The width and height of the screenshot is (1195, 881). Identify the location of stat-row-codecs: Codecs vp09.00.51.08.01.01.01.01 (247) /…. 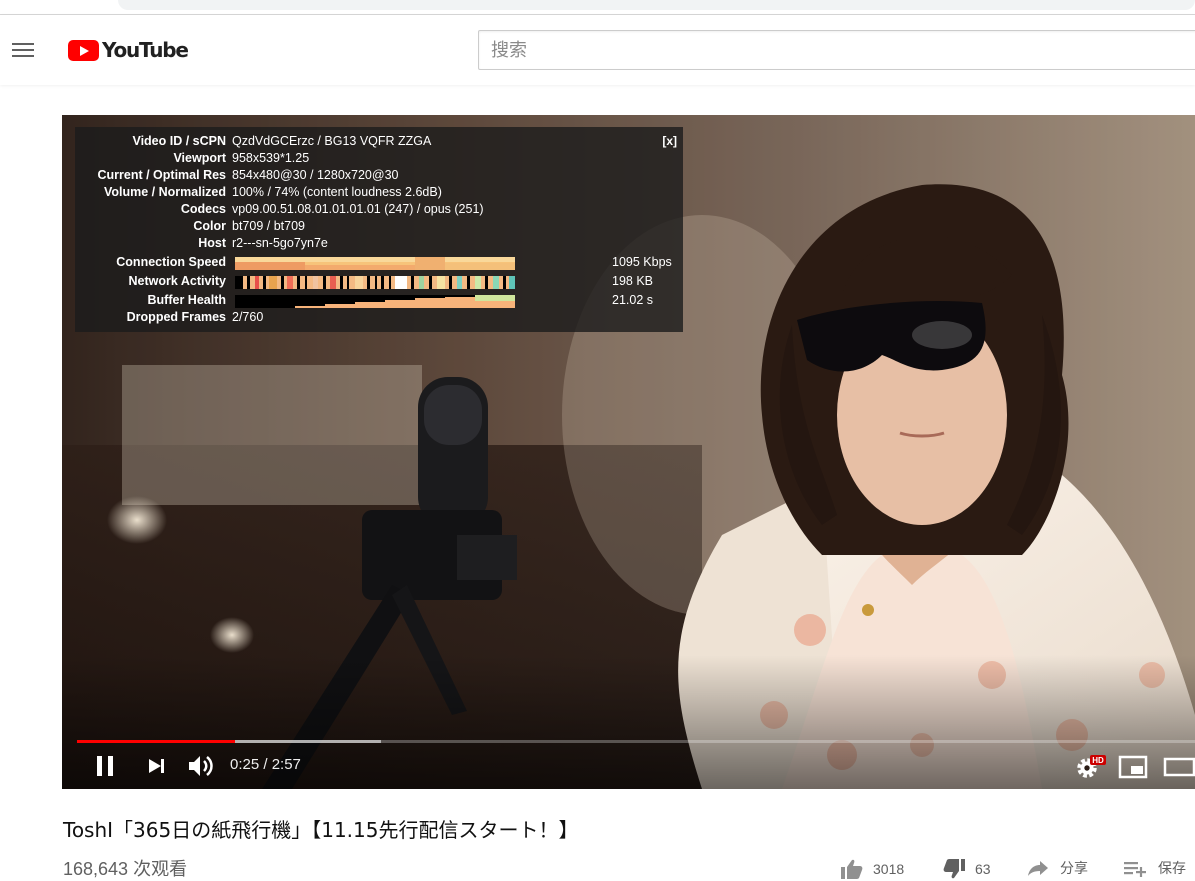
(379, 210).